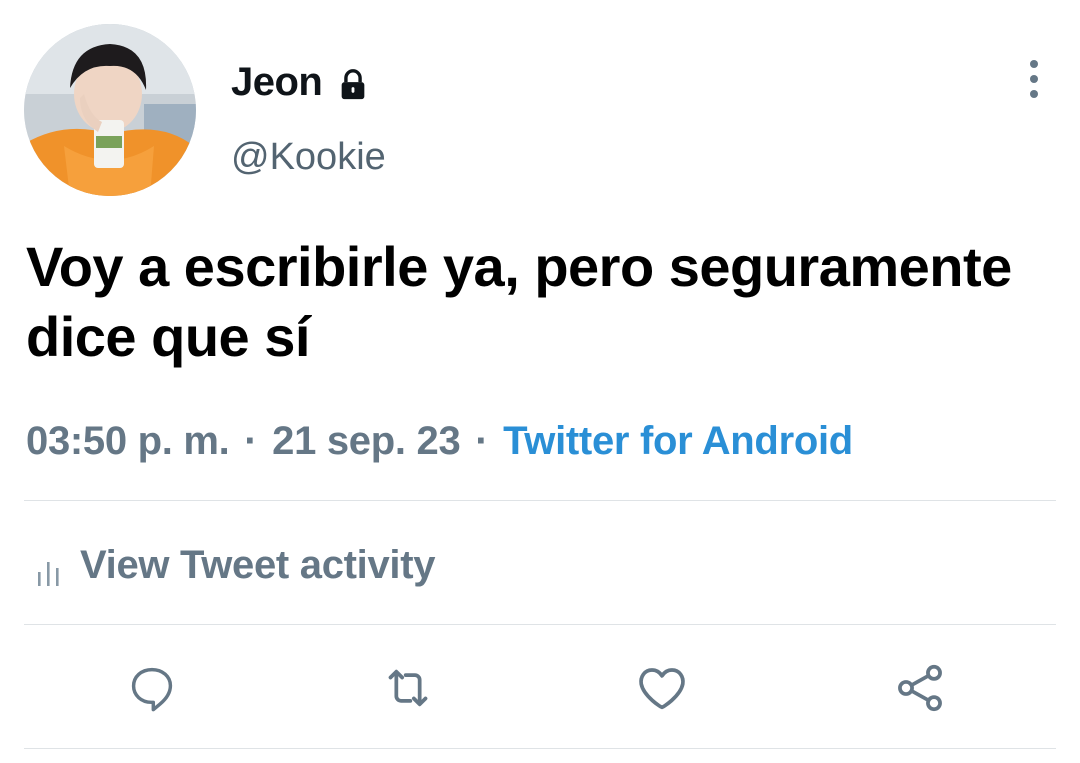 This screenshot has height=763, width=1080. What do you see at coordinates (128, 441) in the screenshot?
I see `tweet-time: 03:50 p. m.` at bounding box center [128, 441].